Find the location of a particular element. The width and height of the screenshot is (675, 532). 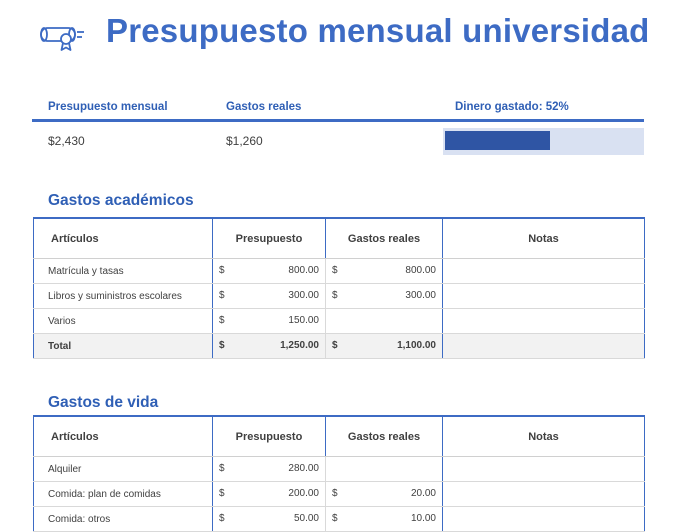

budget-amount: 150.00 is located at coordinates (303, 320).